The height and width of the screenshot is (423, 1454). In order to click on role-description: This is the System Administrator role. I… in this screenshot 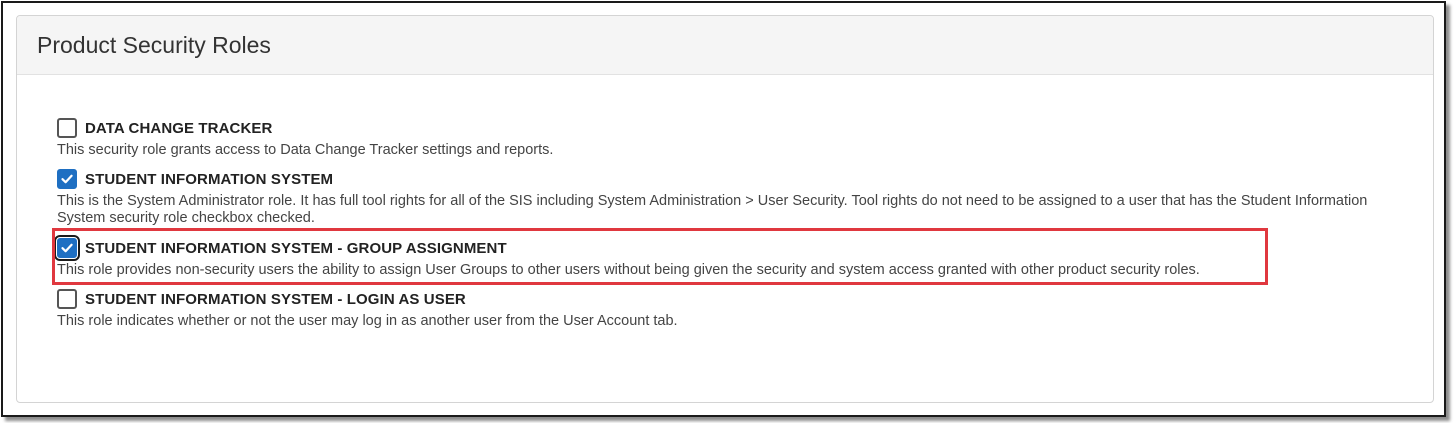, I will do `click(712, 209)`.